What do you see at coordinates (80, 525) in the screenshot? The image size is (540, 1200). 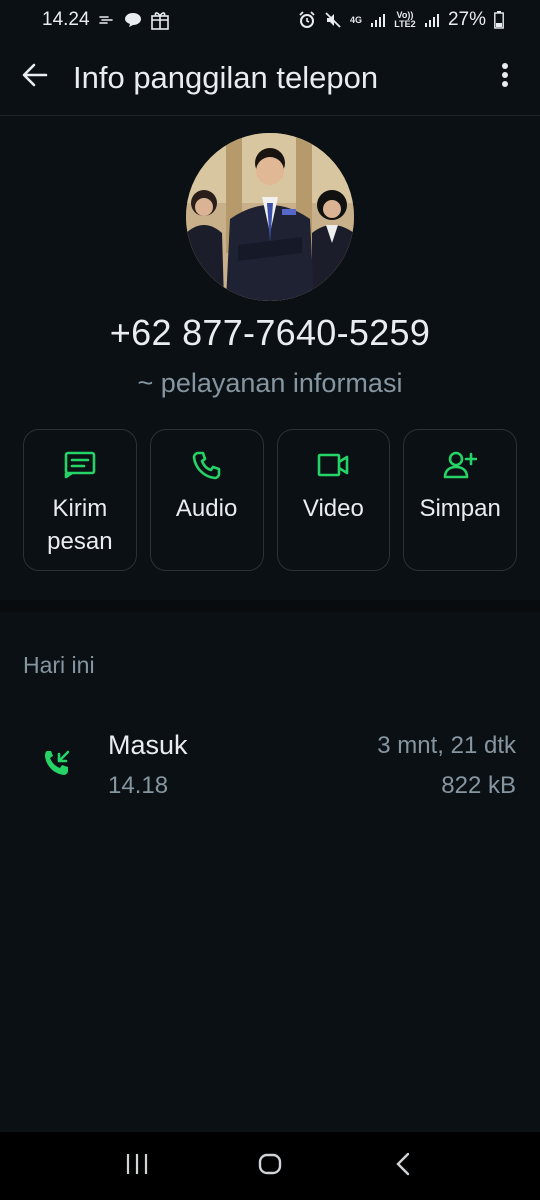 I see `action-label: Kirim pesan` at bounding box center [80, 525].